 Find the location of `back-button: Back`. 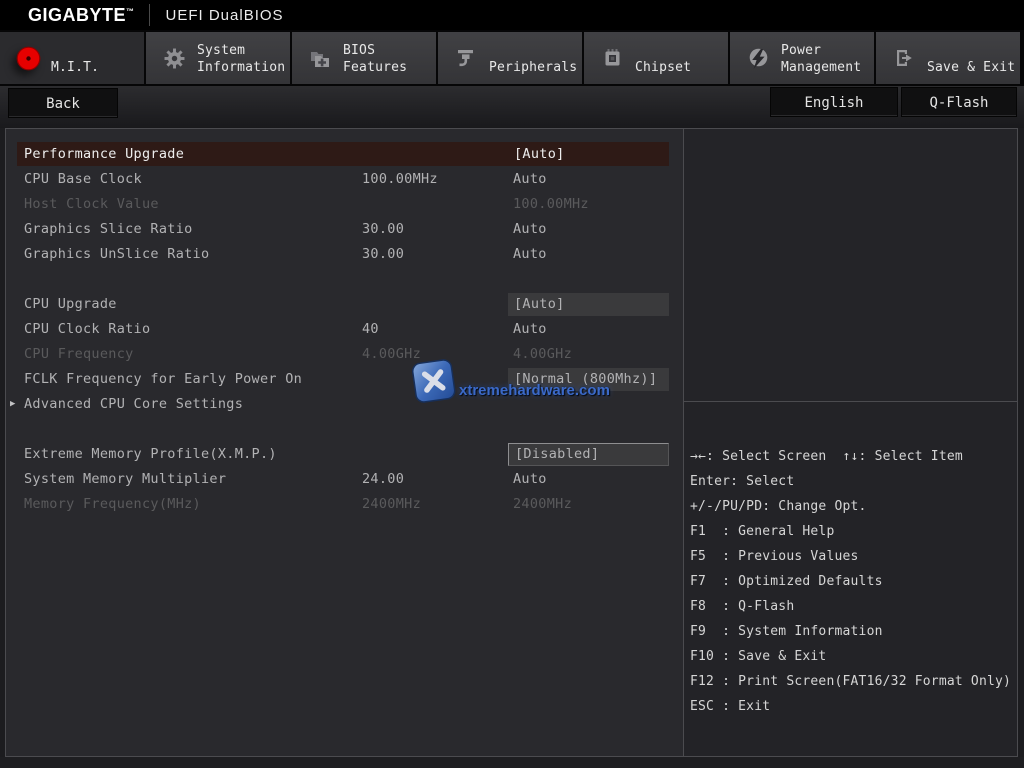

back-button: Back is located at coordinates (63, 103).